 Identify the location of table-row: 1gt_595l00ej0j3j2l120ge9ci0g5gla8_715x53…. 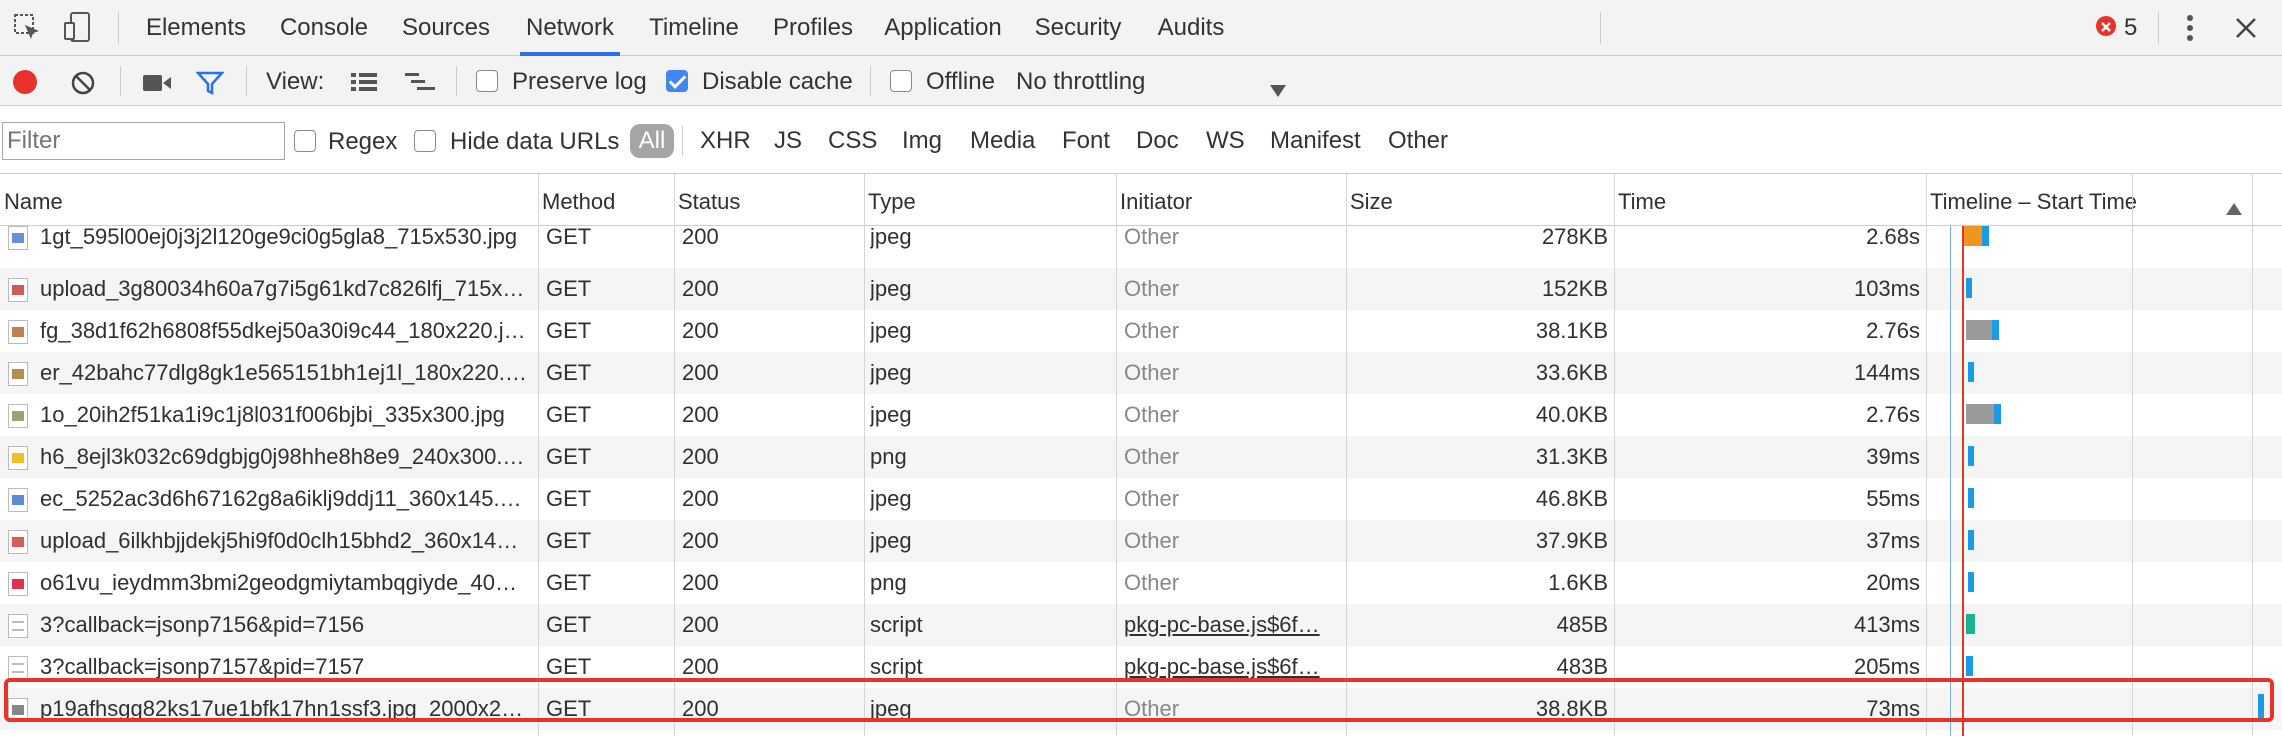
(1141, 241).